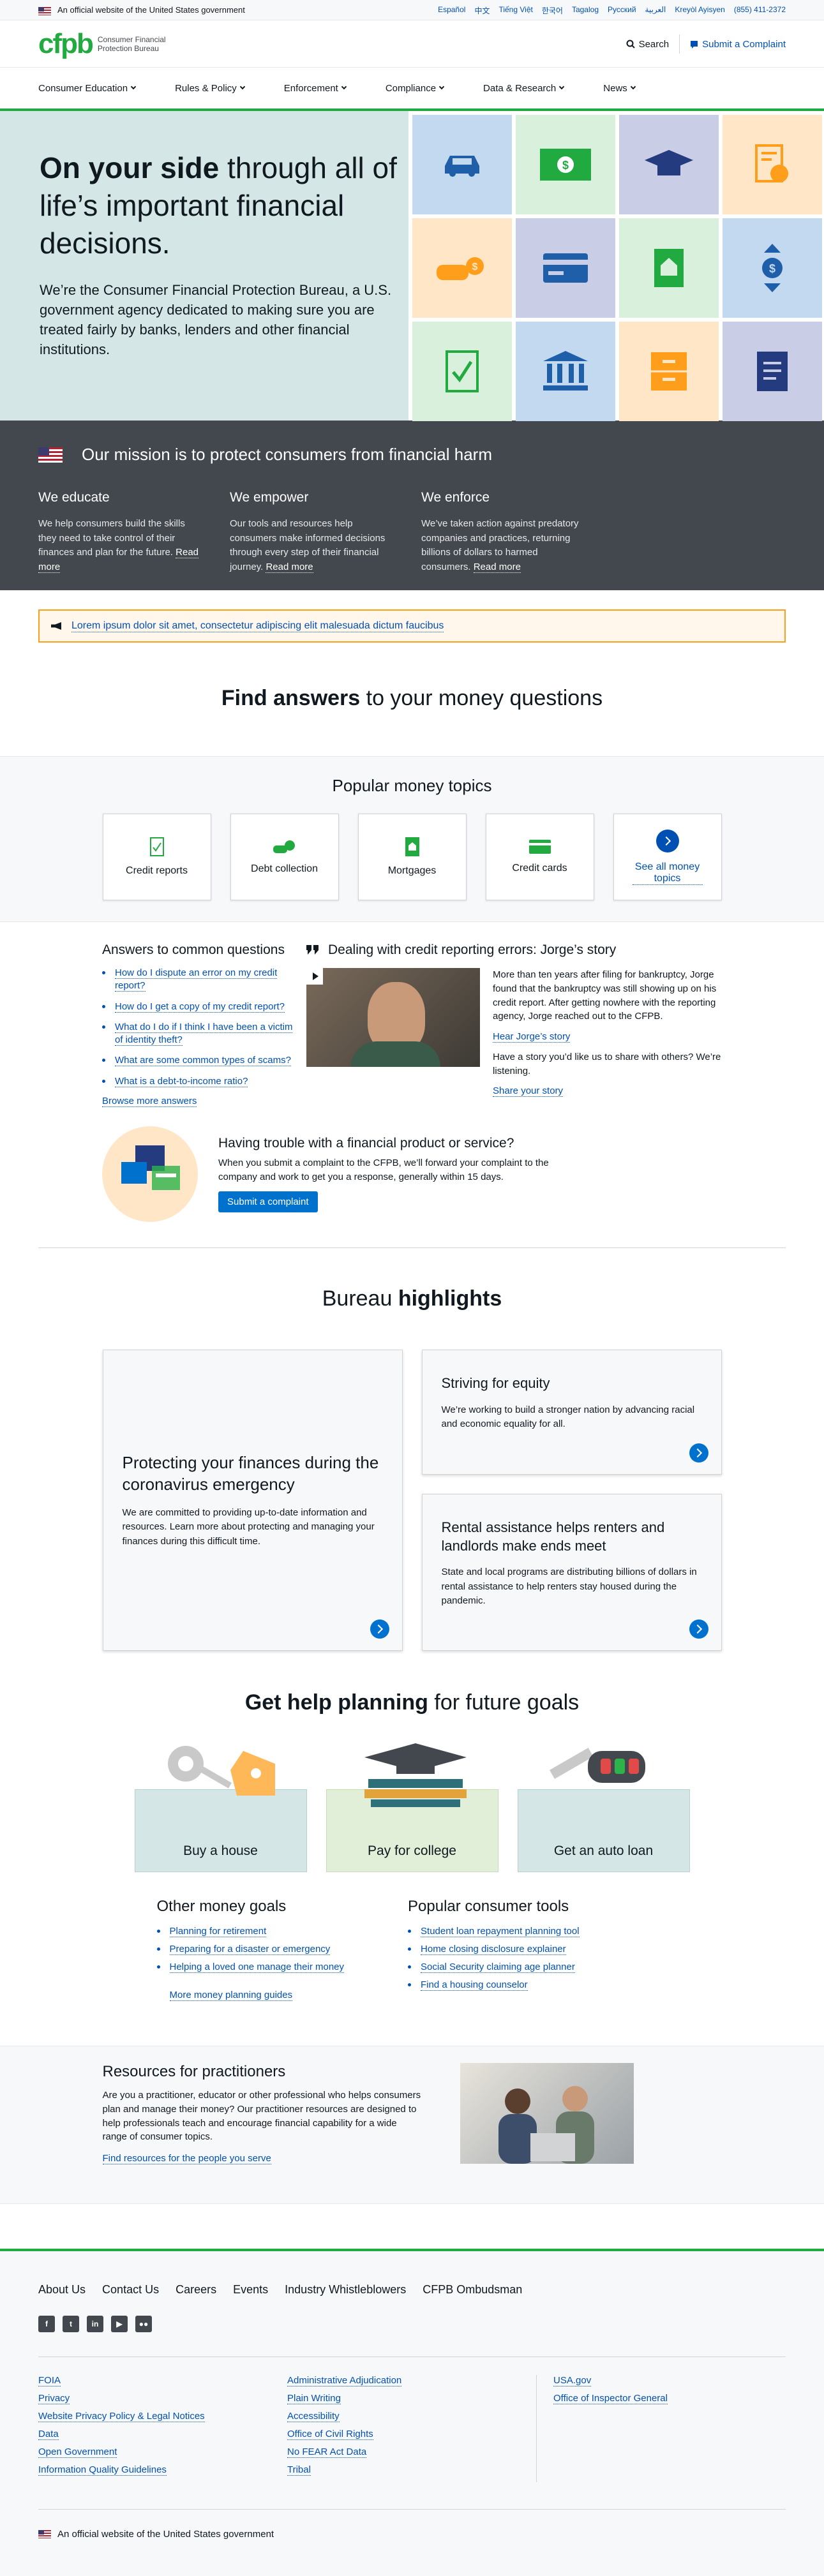 The width and height of the screenshot is (824, 2576). Describe the element at coordinates (48, 2434) in the screenshot. I see `footer-link: Data` at that location.